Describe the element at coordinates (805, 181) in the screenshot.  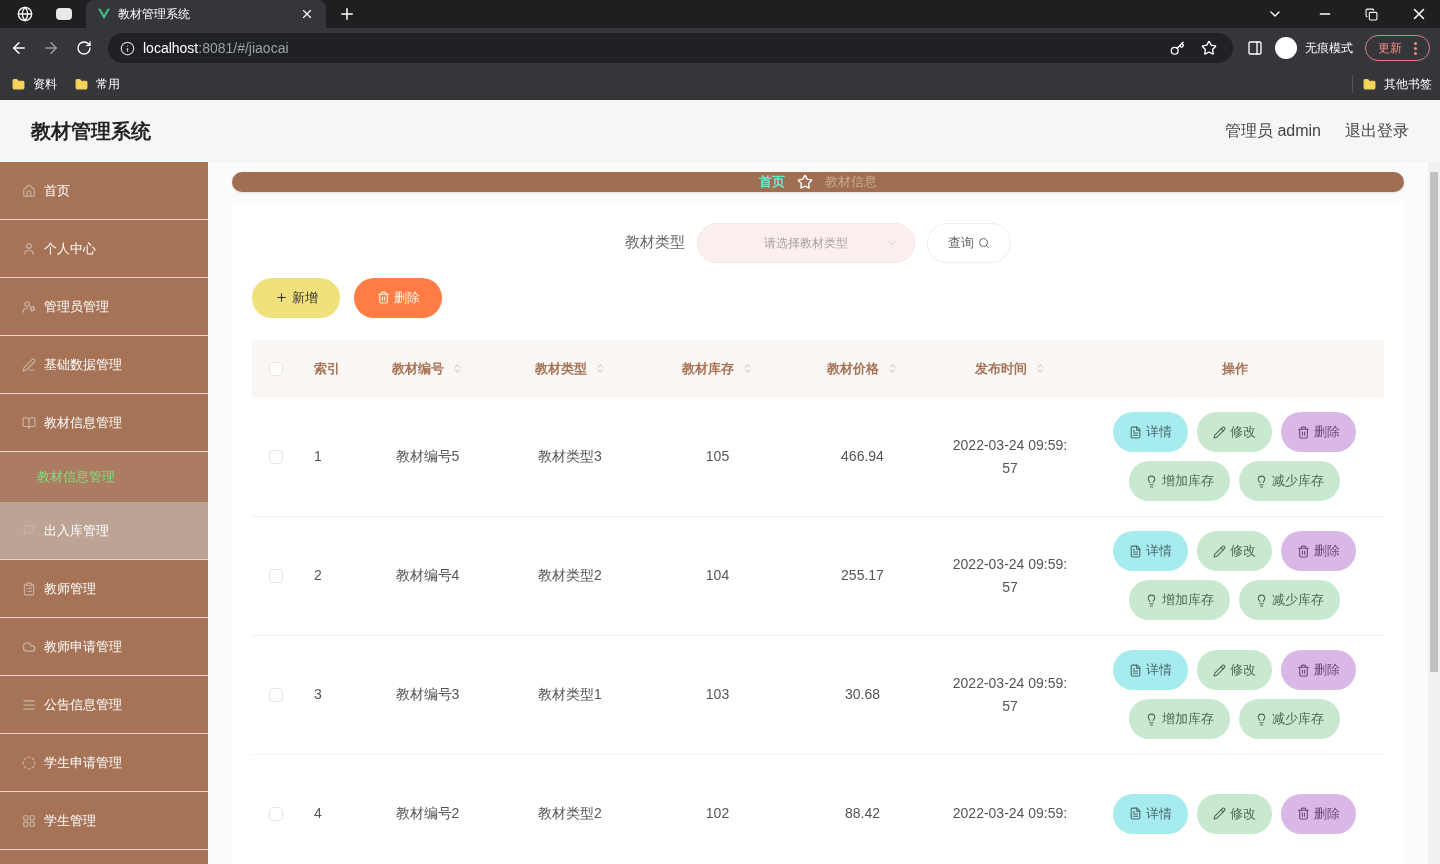
I see `star-icon` at that location.